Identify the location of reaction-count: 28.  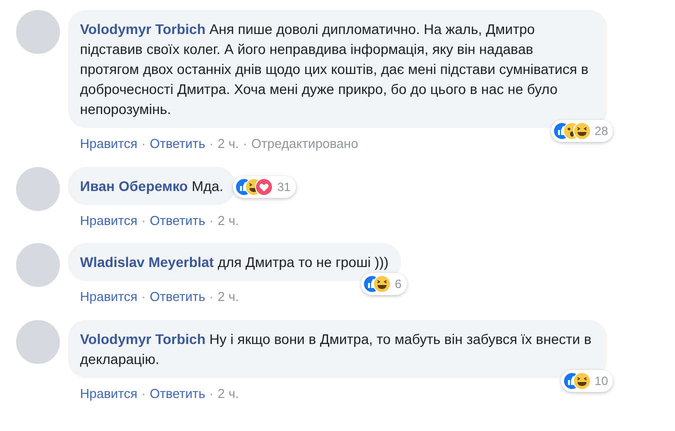
(601, 131).